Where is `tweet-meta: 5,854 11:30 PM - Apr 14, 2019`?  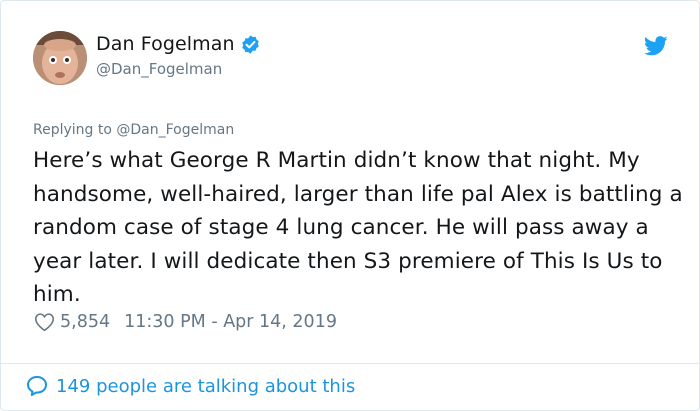
tweet-meta: 5,854 11:30 PM - Apr 14, 2019 is located at coordinates (185, 322).